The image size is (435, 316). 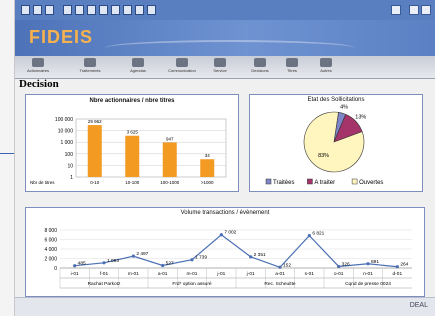 What do you see at coordinates (103, 10) in the screenshot?
I see `favorites-icon` at bounding box center [103, 10].